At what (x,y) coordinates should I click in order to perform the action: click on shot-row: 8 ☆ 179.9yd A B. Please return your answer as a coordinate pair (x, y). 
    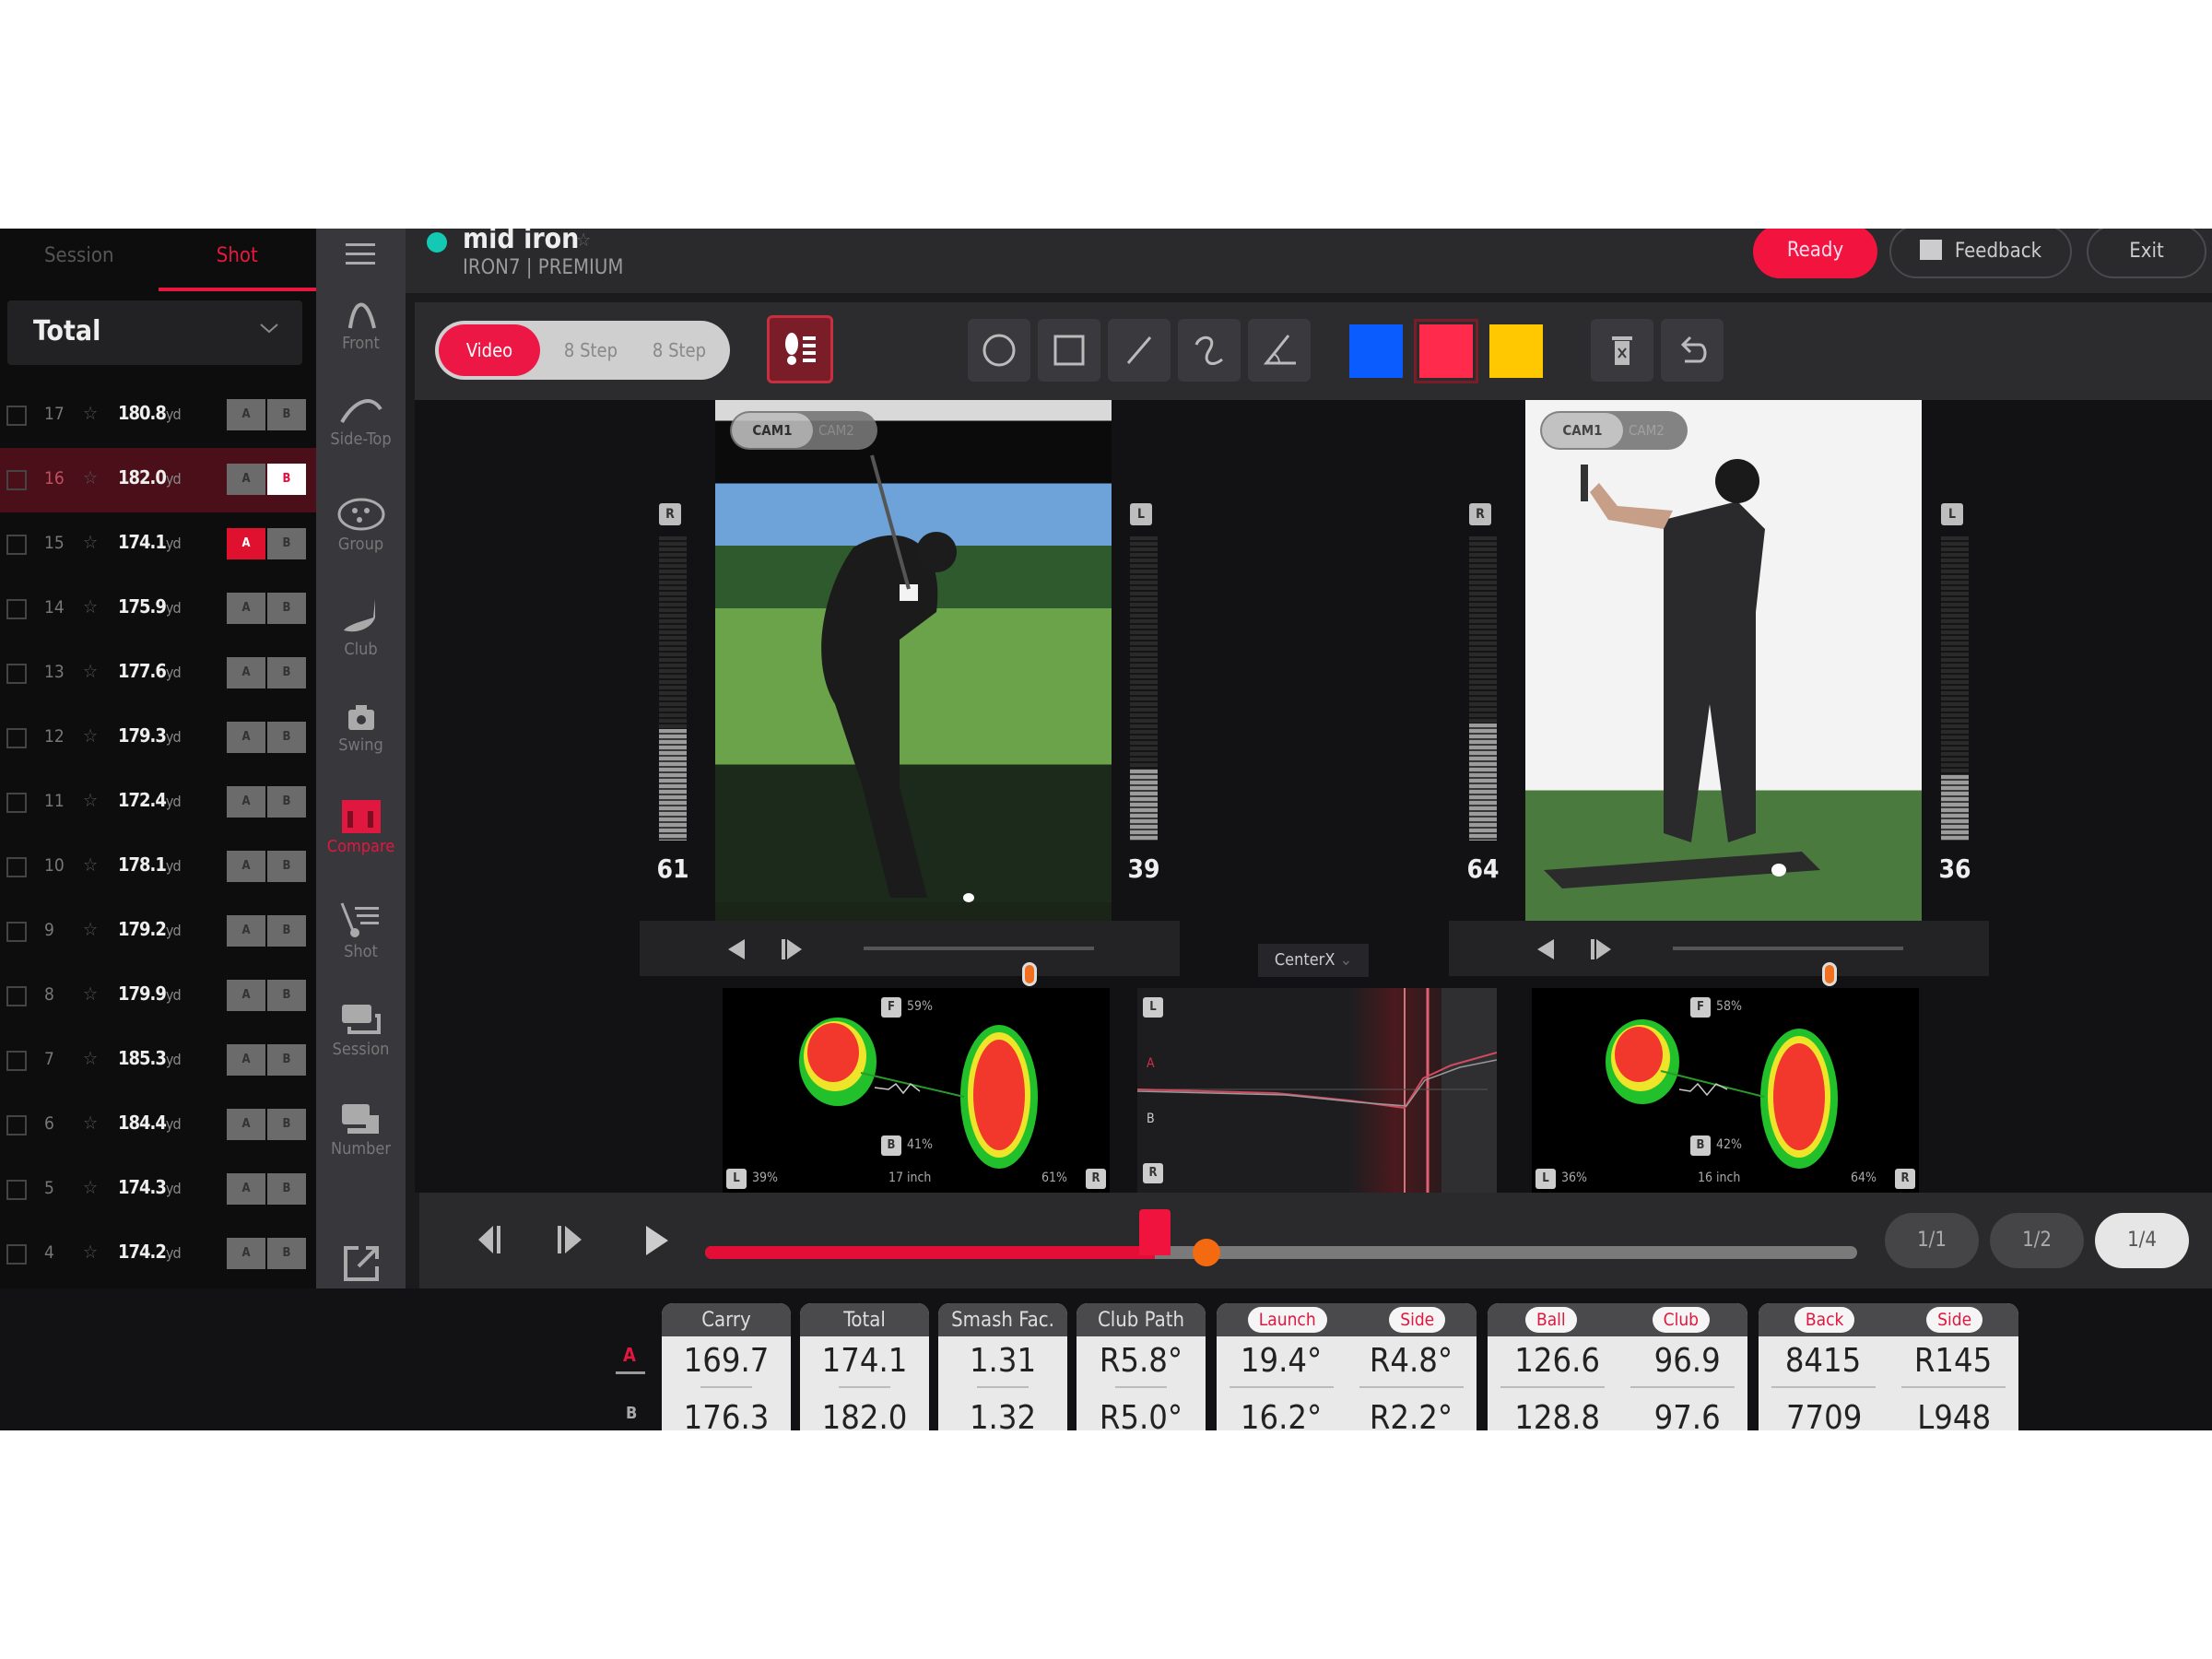
    Looking at the image, I should click on (158, 996).